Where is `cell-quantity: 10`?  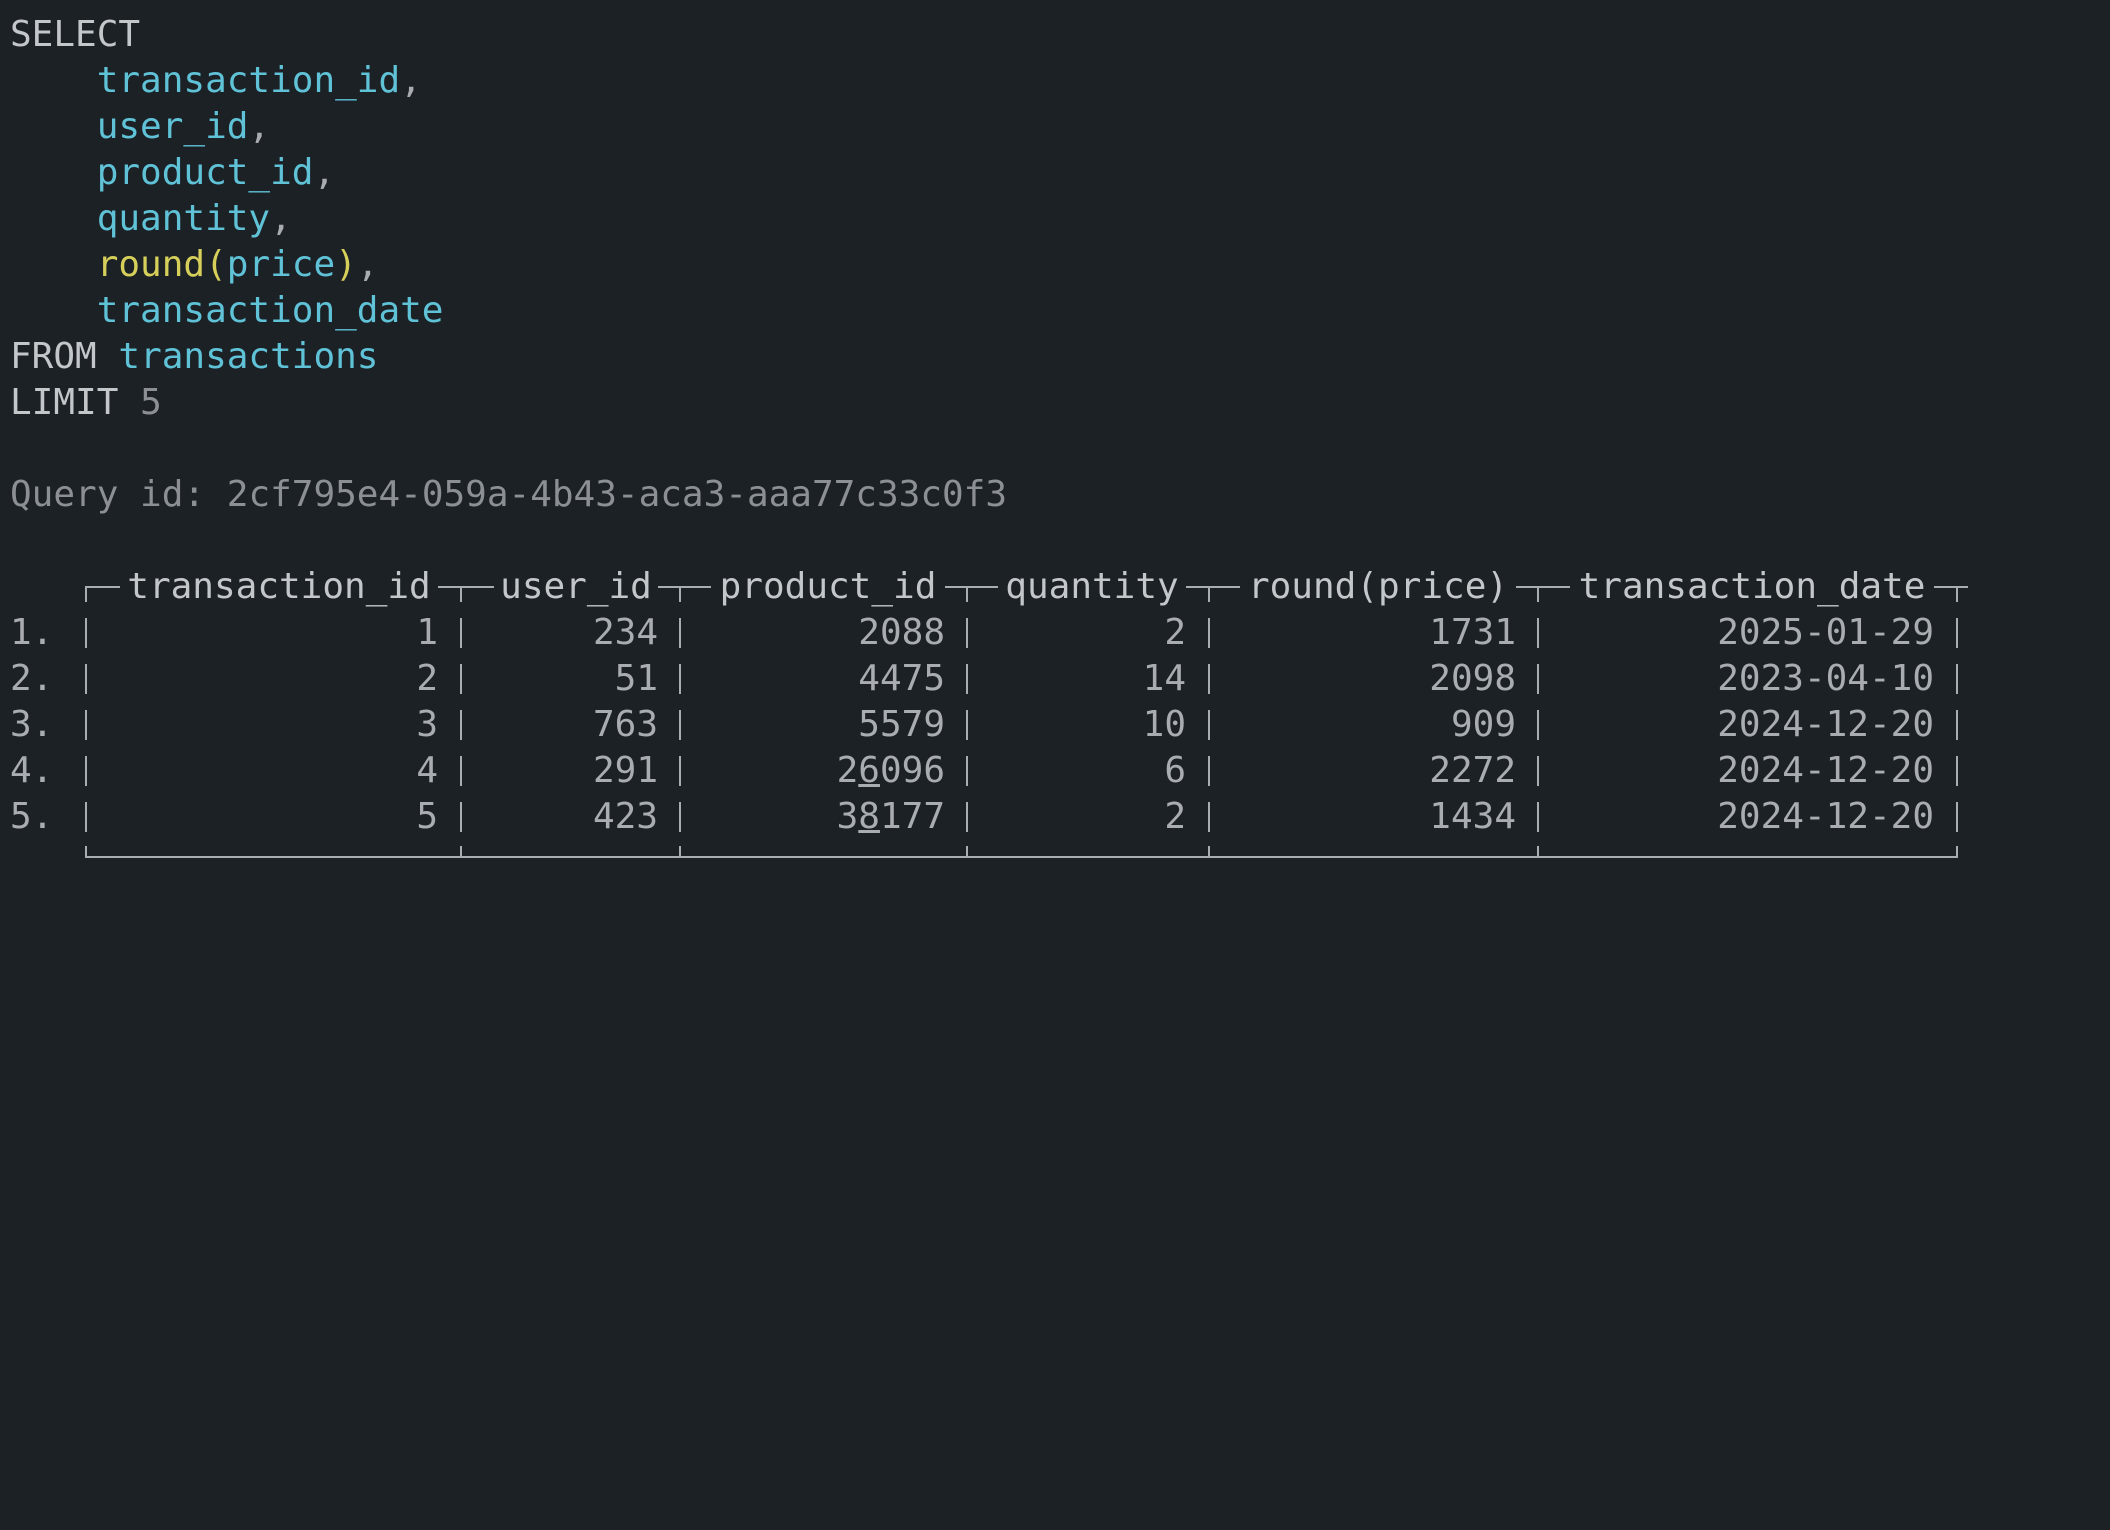
cell-quantity: 10 is located at coordinates (1164, 724).